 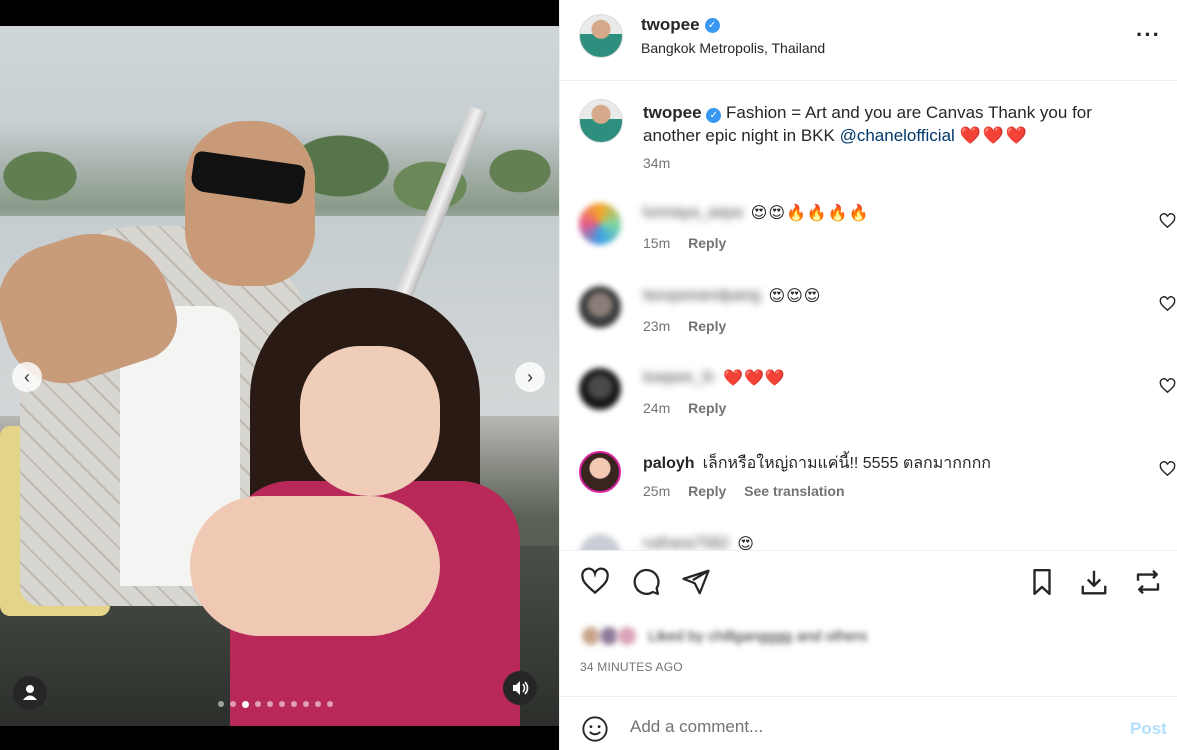 I want to click on previous-slide-button: ‹, so click(x=27, y=377).